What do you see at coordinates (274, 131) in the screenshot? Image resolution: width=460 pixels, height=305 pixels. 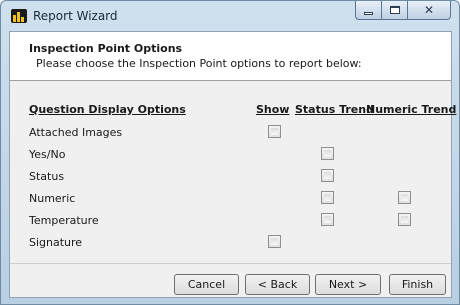 I see `attached-images-show-checkbox` at bounding box center [274, 131].